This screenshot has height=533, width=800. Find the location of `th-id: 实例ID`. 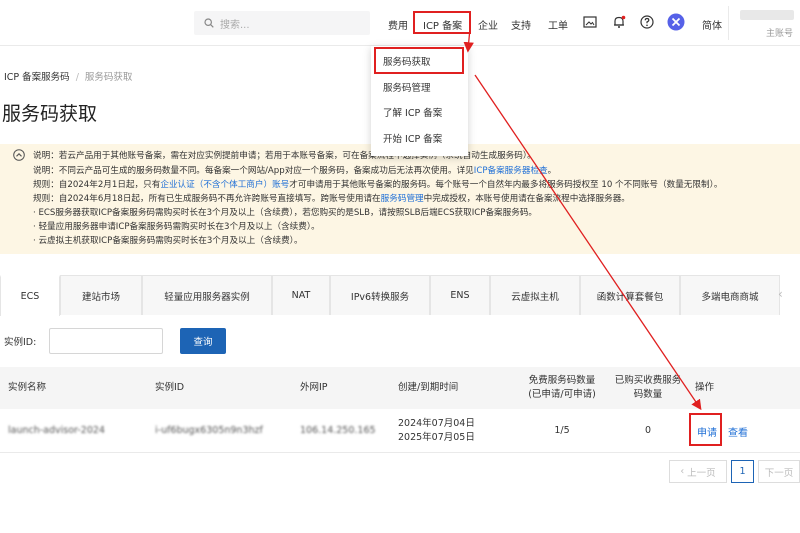

th-id: 实例ID is located at coordinates (170, 387).